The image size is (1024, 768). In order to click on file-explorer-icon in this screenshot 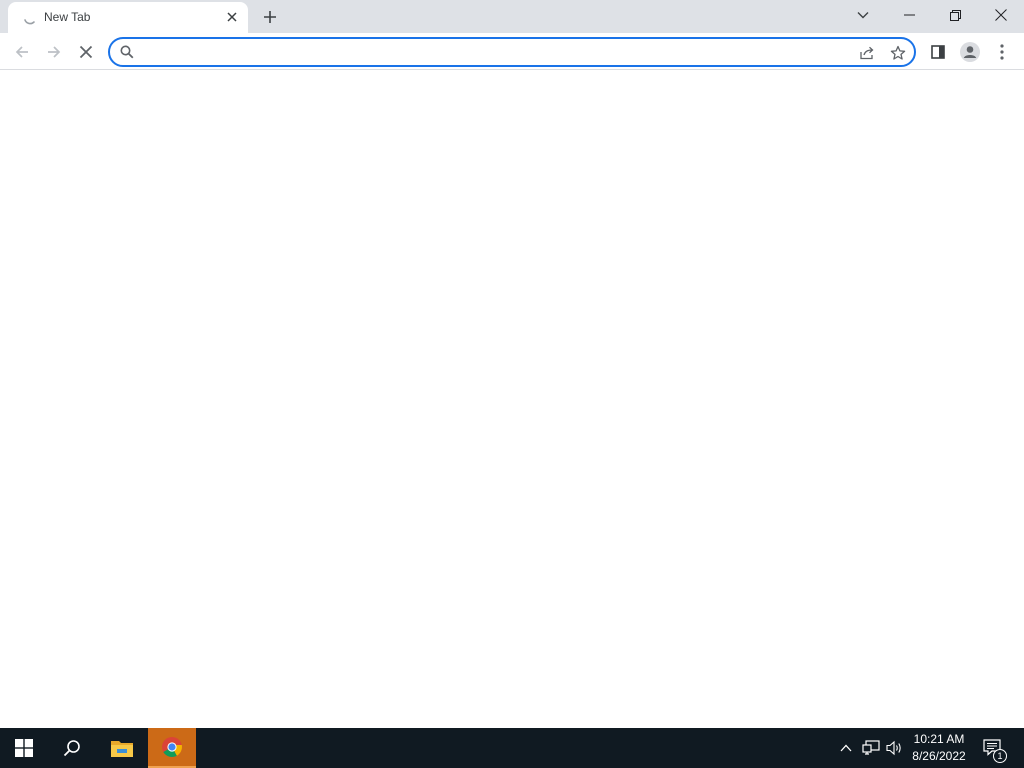, I will do `click(122, 749)`.